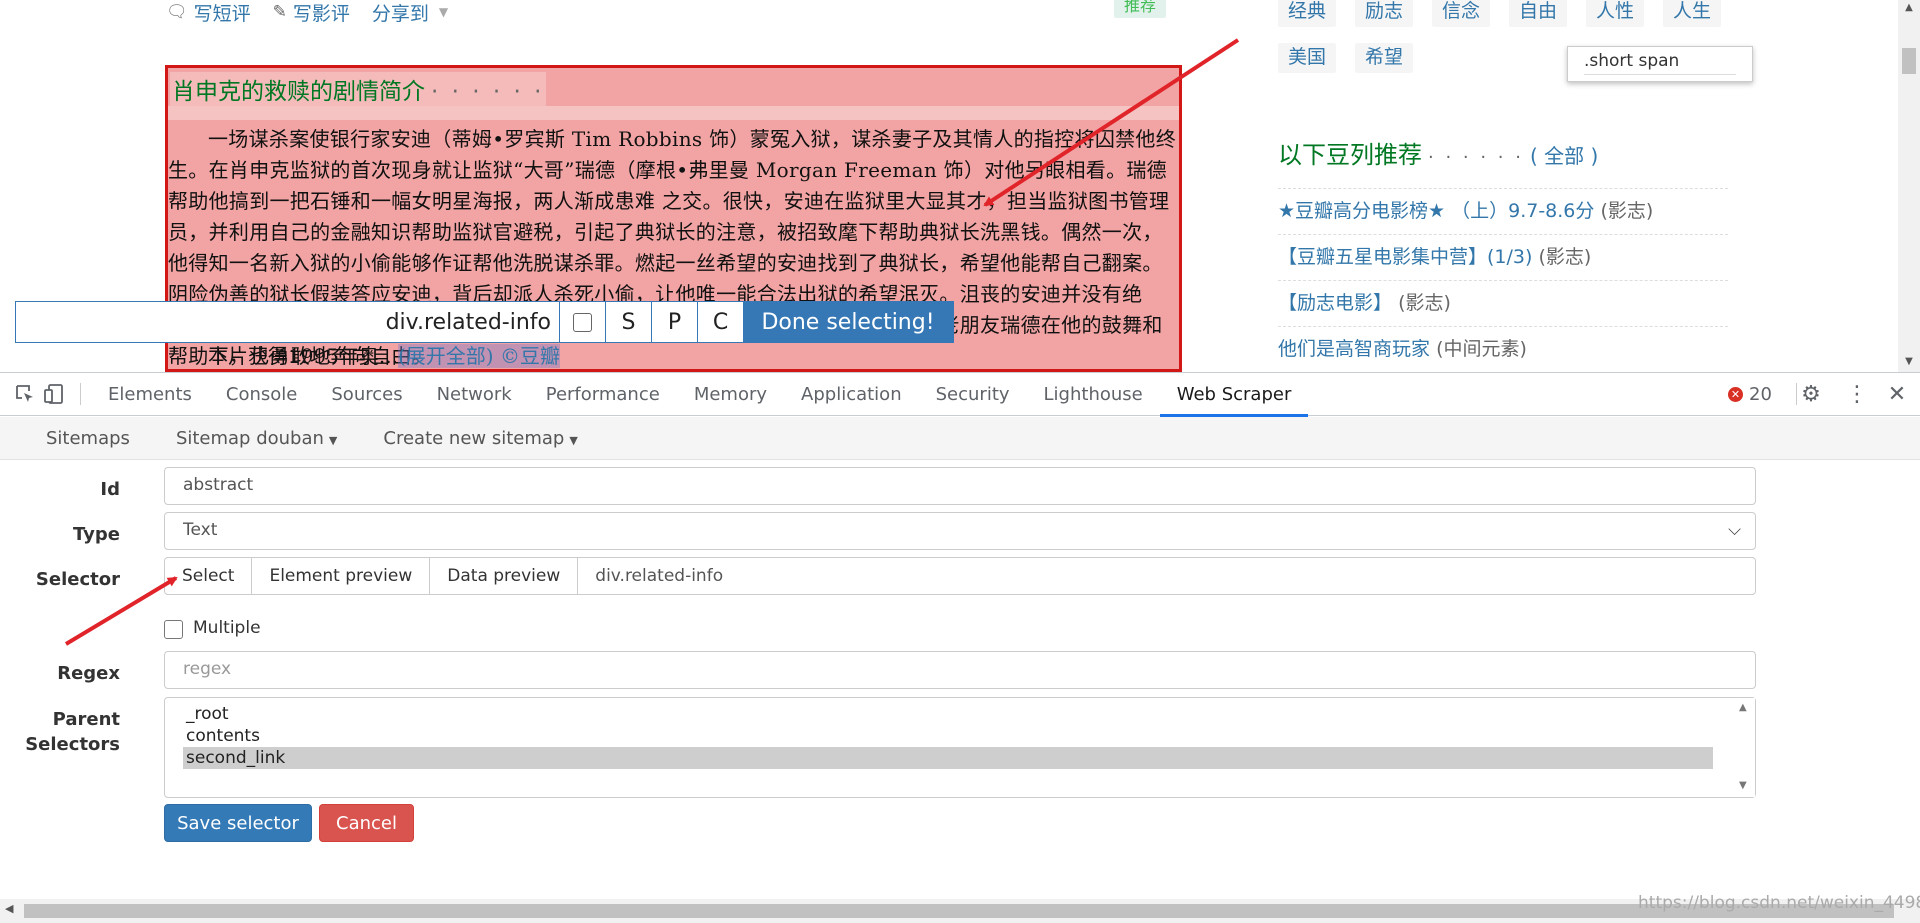 This screenshot has width=1920, height=923. I want to click on done-selecting-button: Done selecting!, so click(848, 322).